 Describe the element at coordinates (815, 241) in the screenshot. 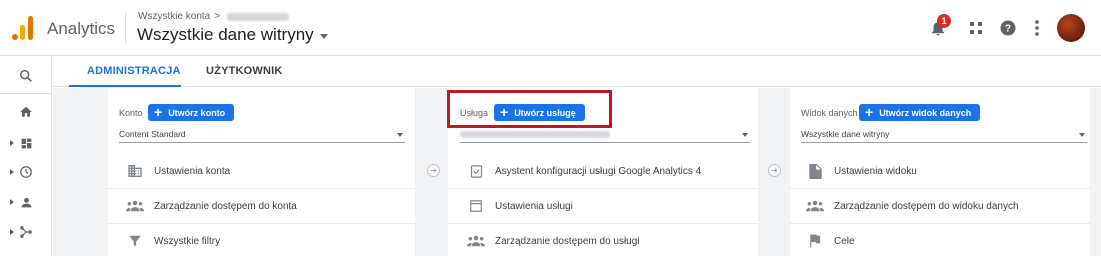

I see `flag-icon` at that location.